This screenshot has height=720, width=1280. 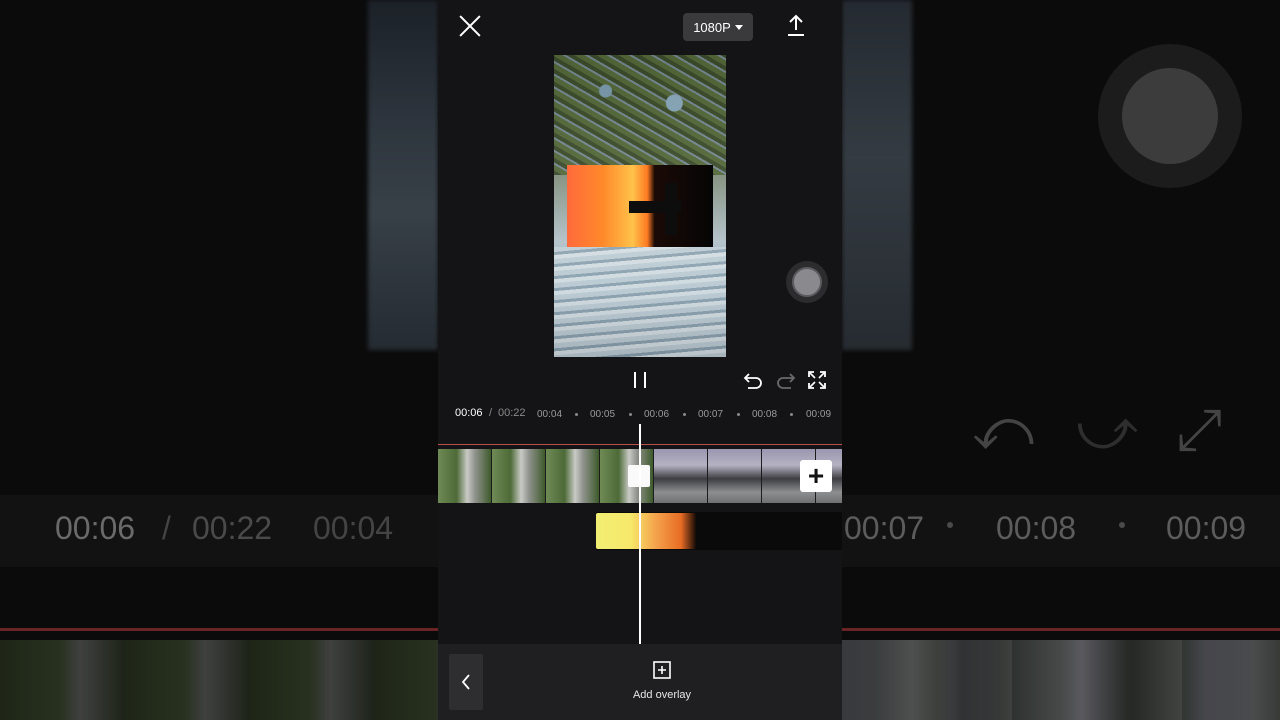 I want to click on export-icon, so click(x=796, y=26).